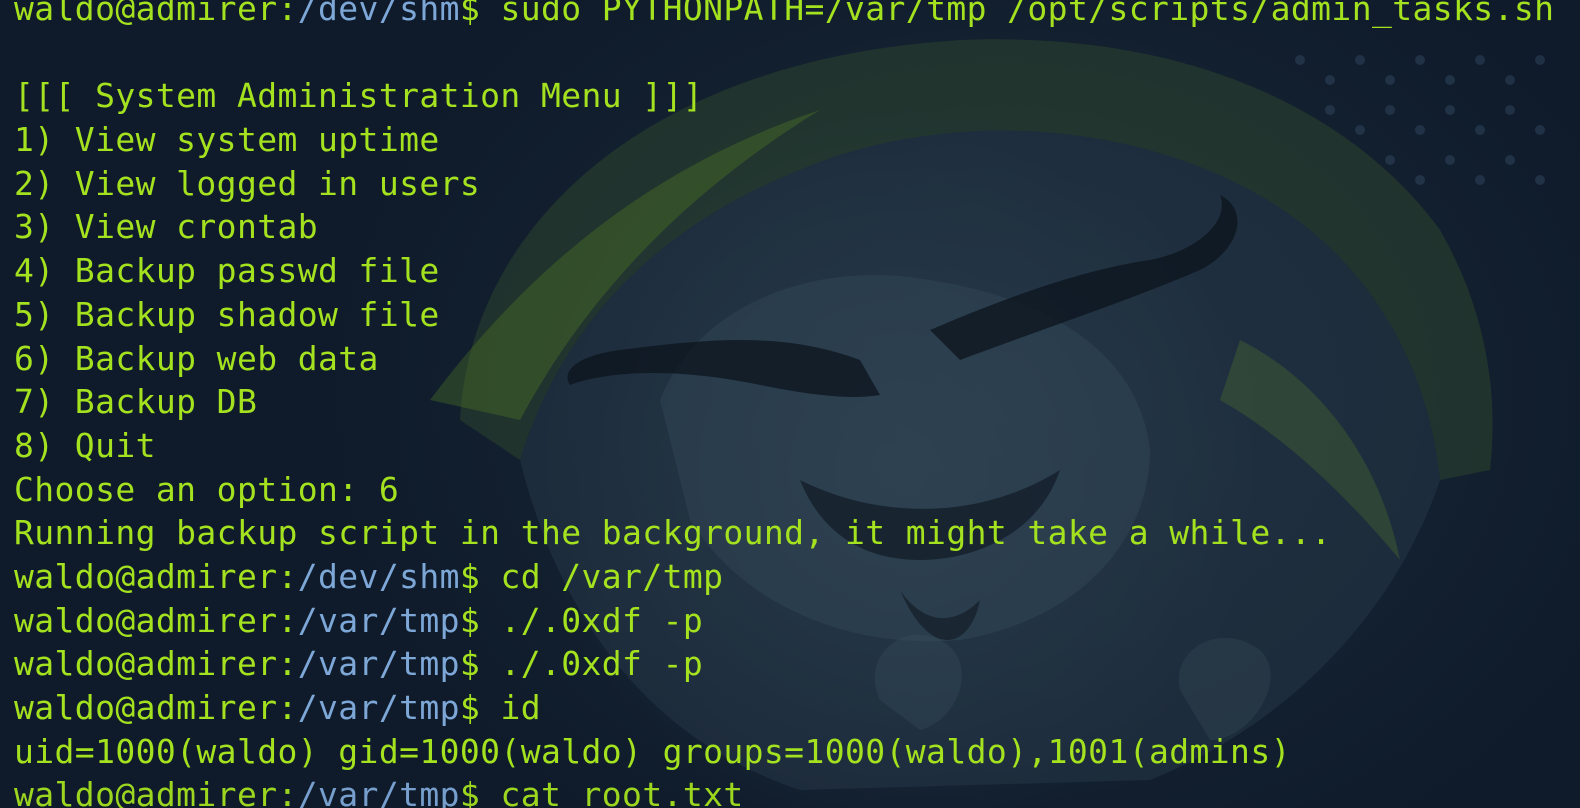  What do you see at coordinates (207, 489) in the screenshot?
I see `option-prompt: Choose an option: 6` at bounding box center [207, 489].